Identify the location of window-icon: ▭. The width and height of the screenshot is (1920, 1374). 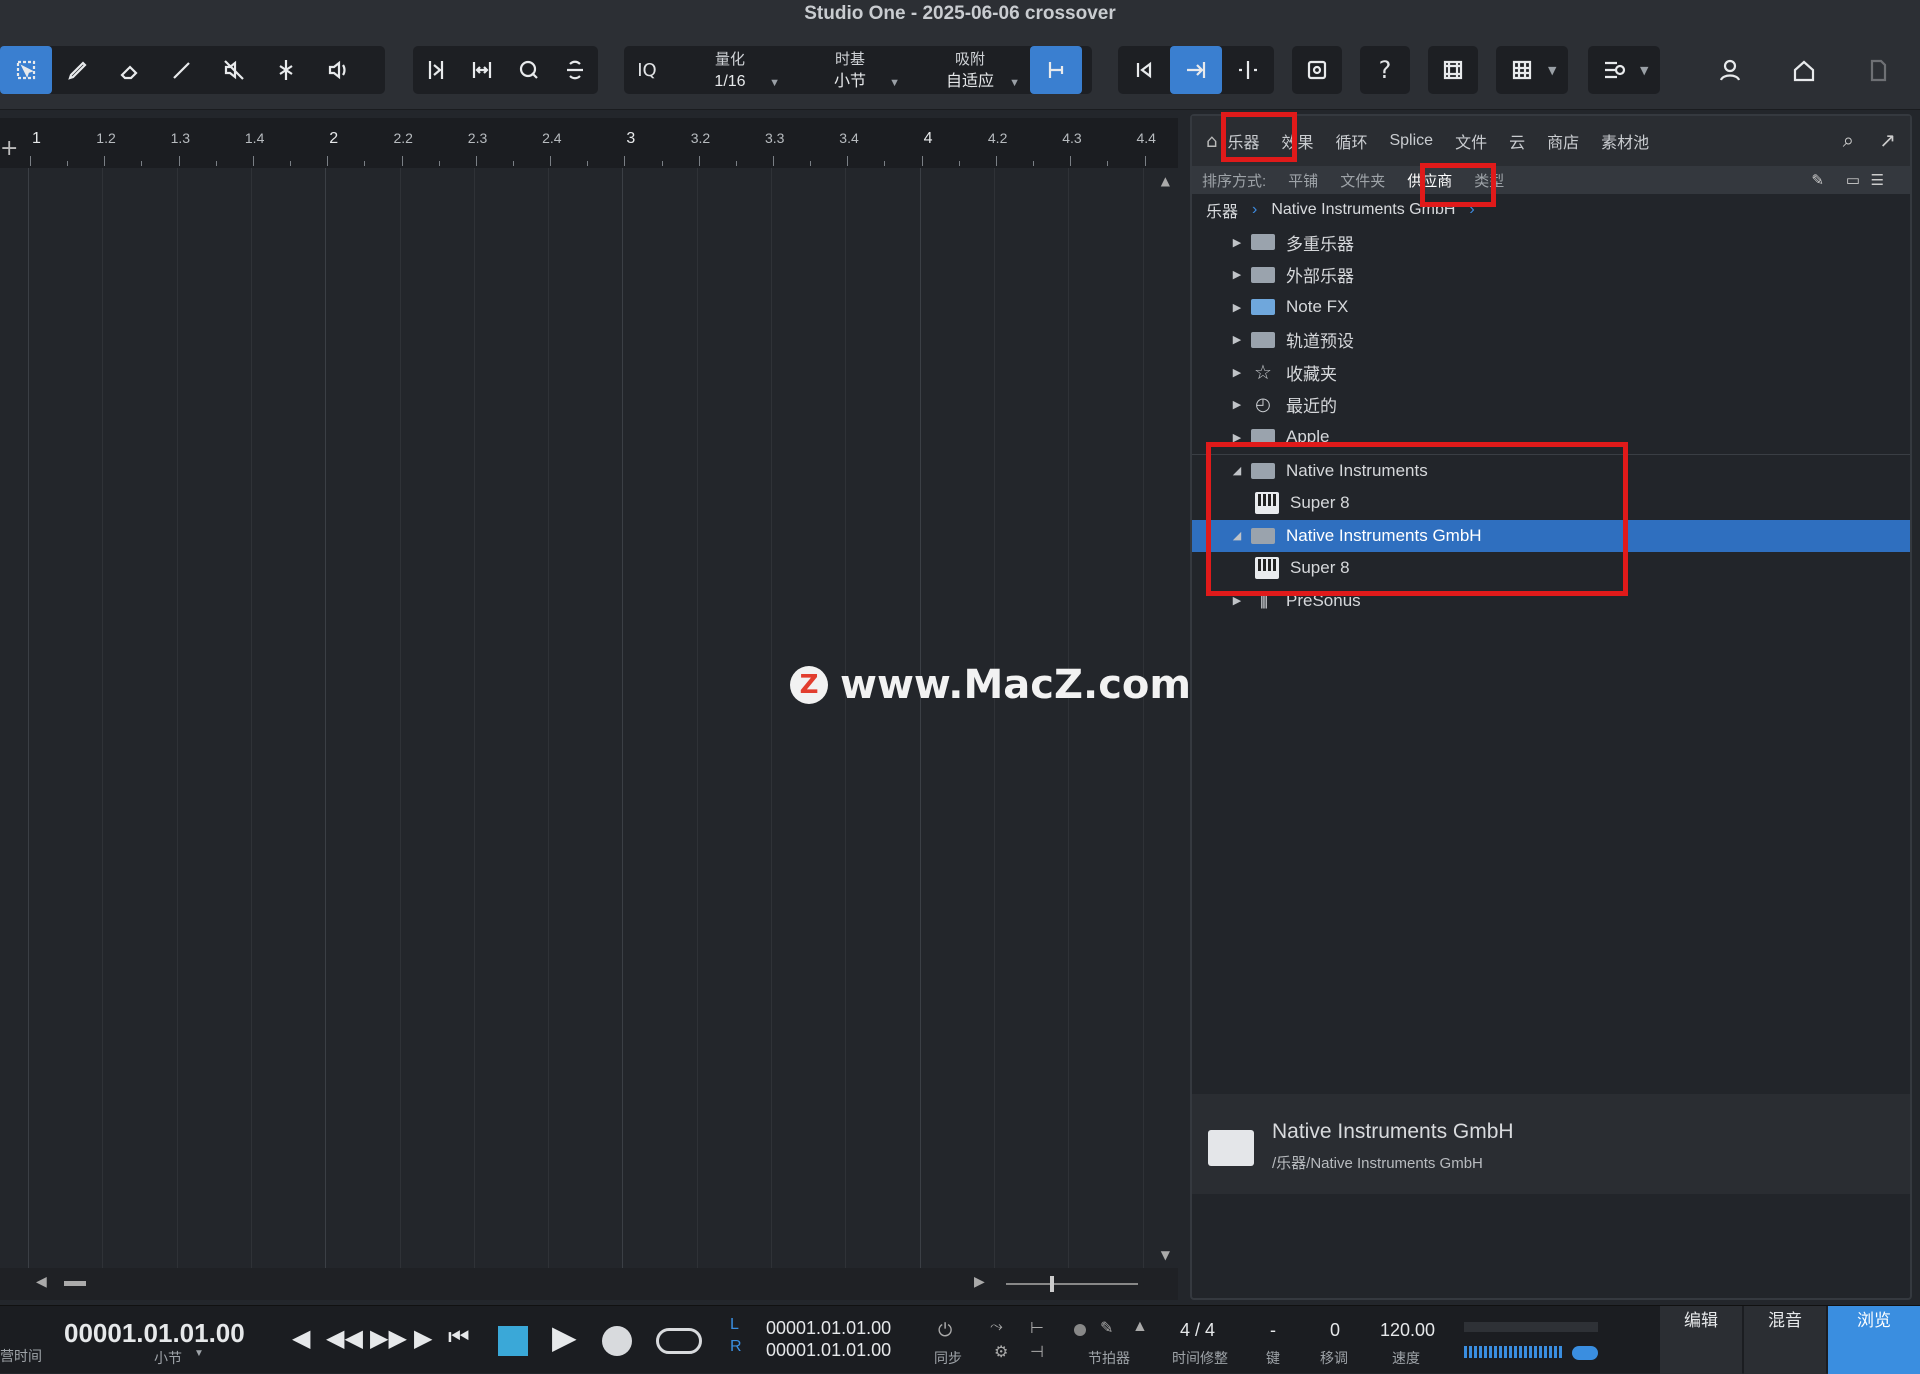
(1853, 180).